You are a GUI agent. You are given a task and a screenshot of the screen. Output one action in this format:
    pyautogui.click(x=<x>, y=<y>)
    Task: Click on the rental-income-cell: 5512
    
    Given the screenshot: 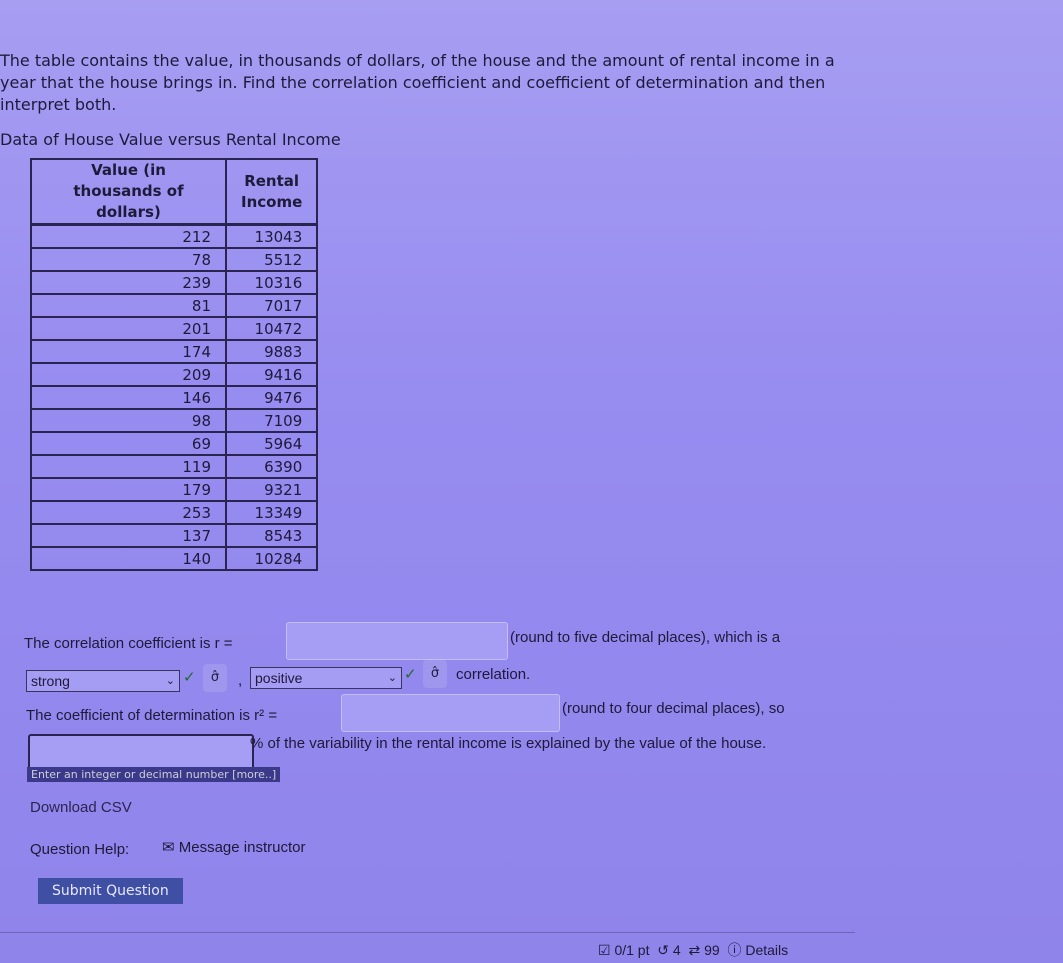 What is the action you would take?
    pyautogui.click(x=271, y=259)
    